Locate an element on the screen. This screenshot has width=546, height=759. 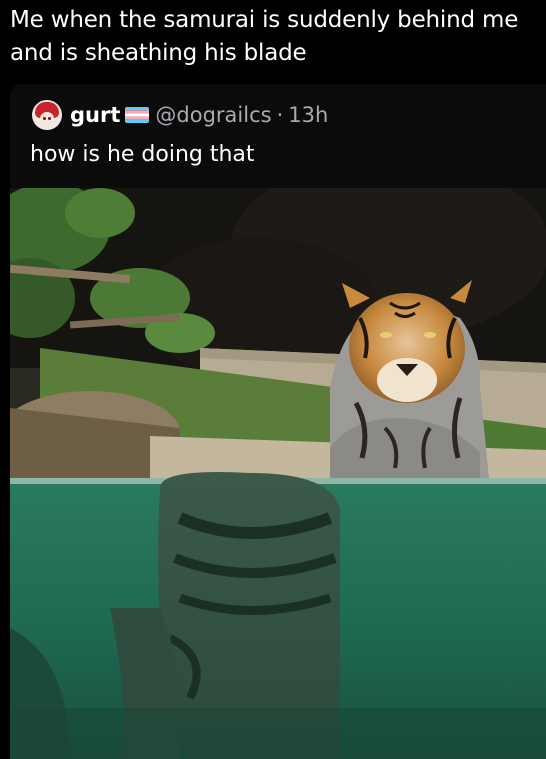
transgender-flag-icon is located at coordinates (137, 115).